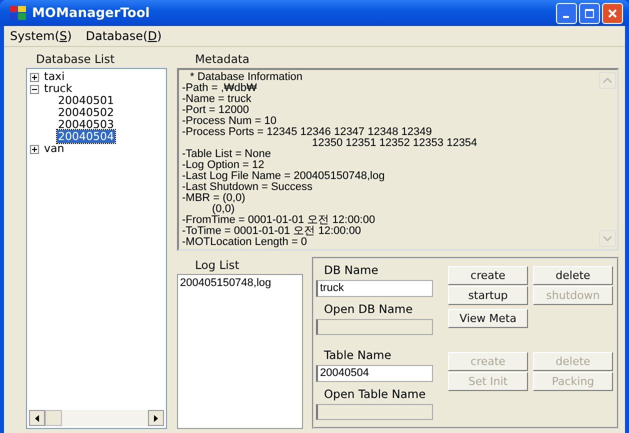 This screenshot has height=433, width=629. I want to click on db-action-button: delete, so click(573, 275).